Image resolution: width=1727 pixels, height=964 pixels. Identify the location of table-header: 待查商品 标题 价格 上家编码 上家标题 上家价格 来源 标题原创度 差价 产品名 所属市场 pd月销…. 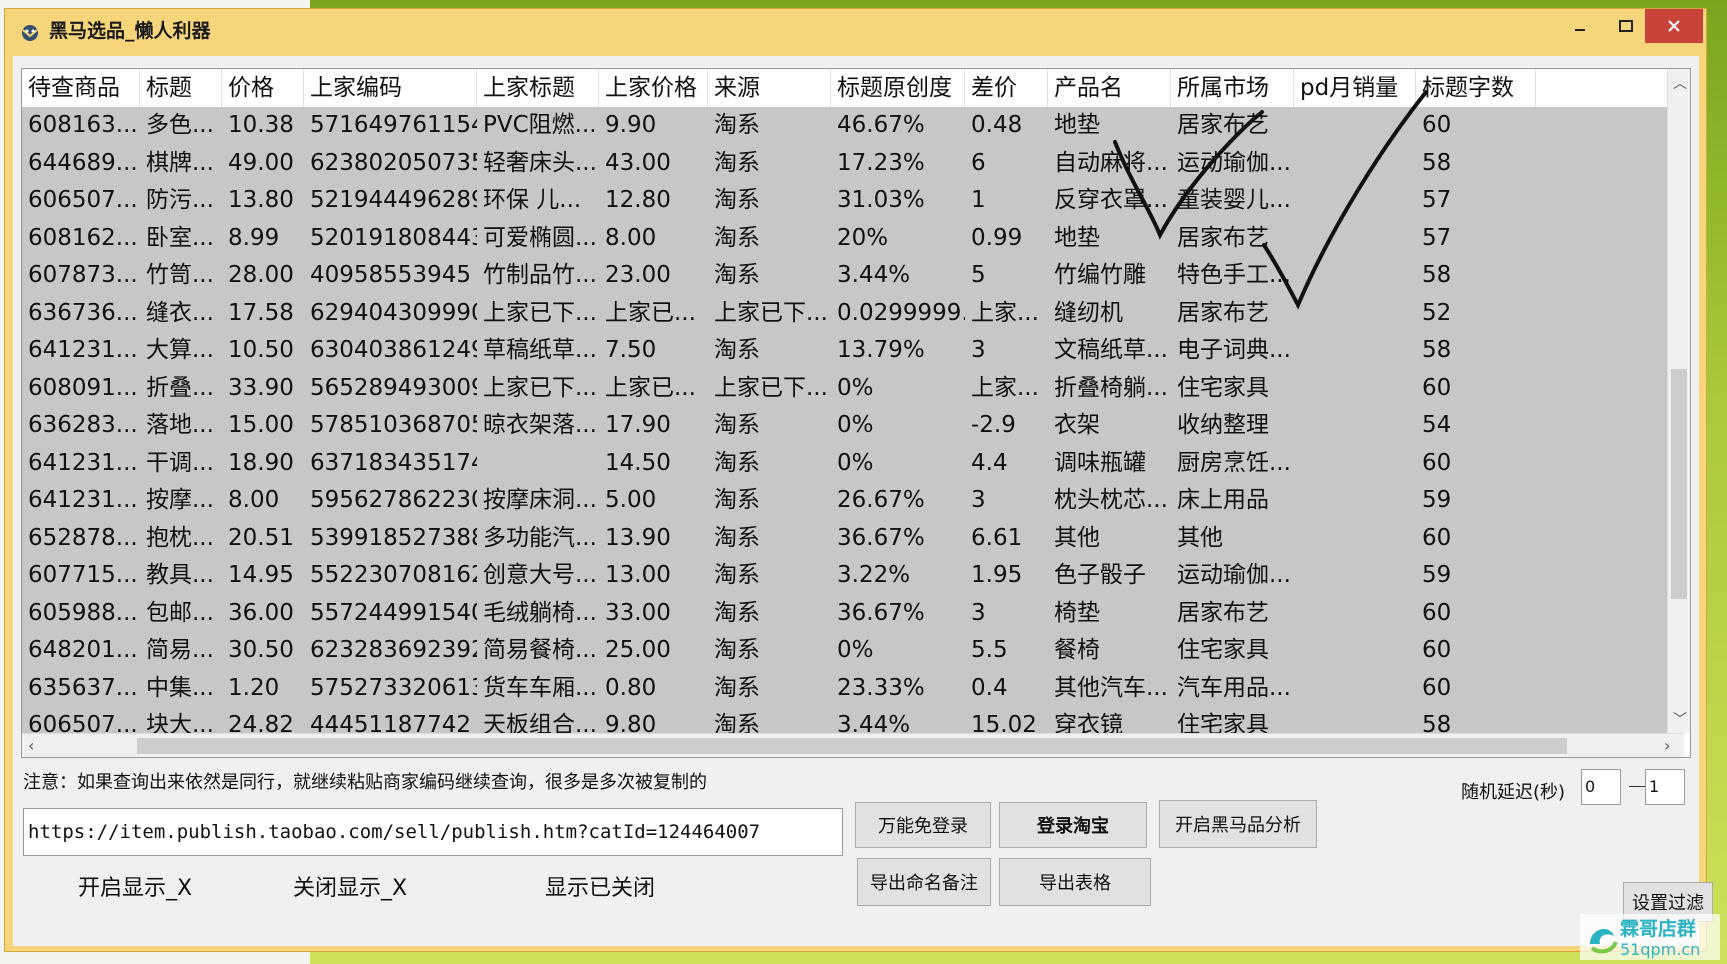
(853, 88).